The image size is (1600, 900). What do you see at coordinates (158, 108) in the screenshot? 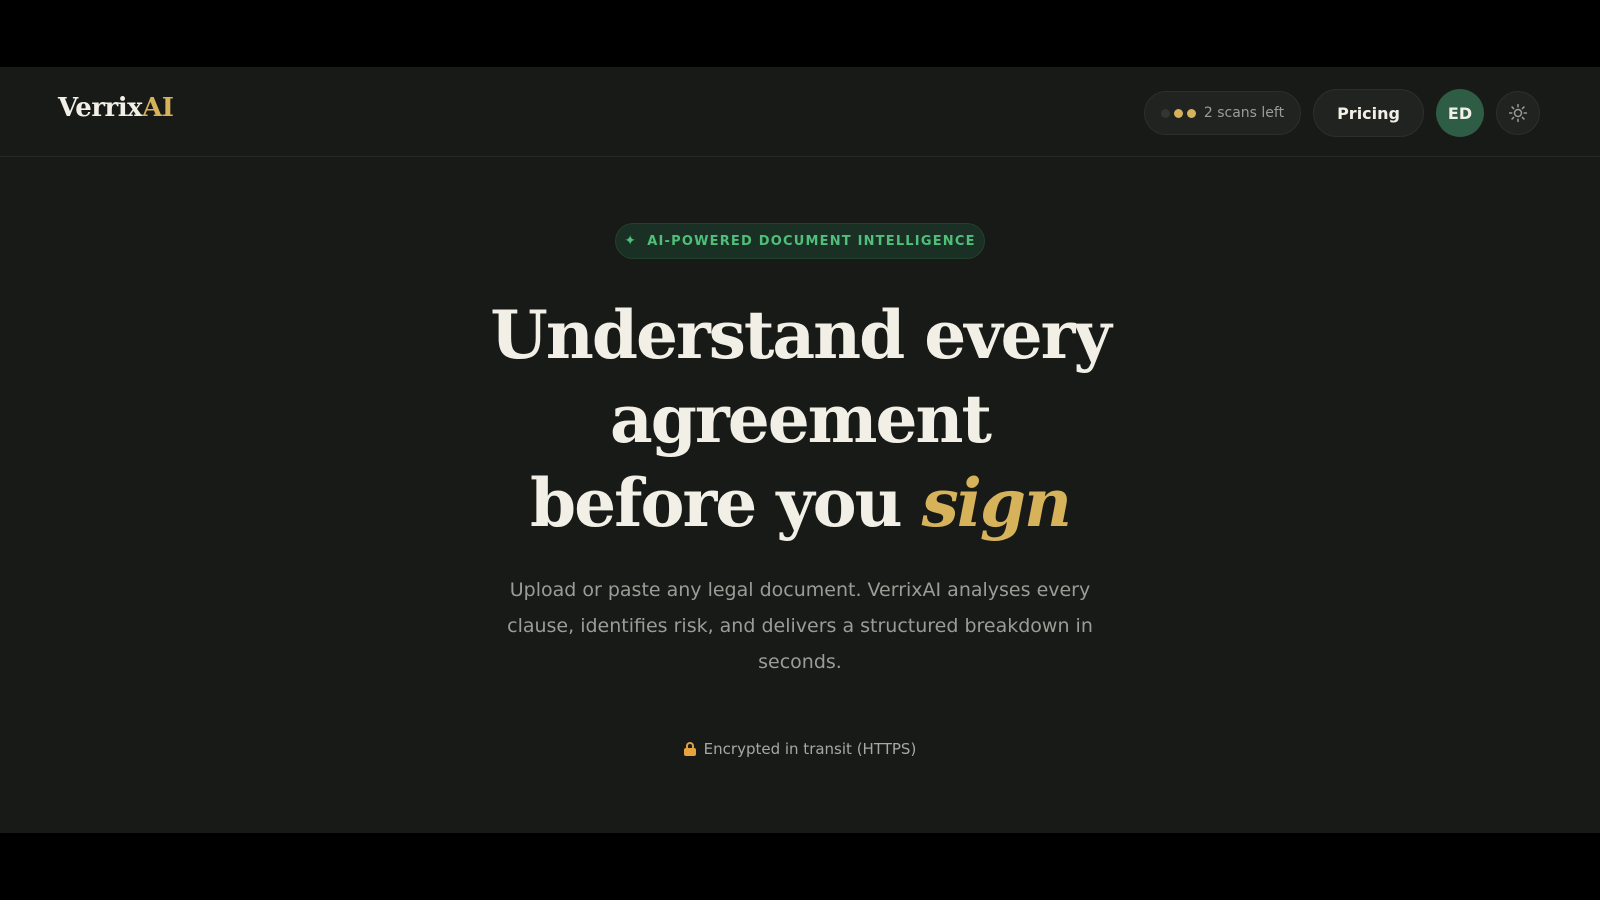
I see `logo-wordmark-accent: AI` at bounding box center [158, 108].